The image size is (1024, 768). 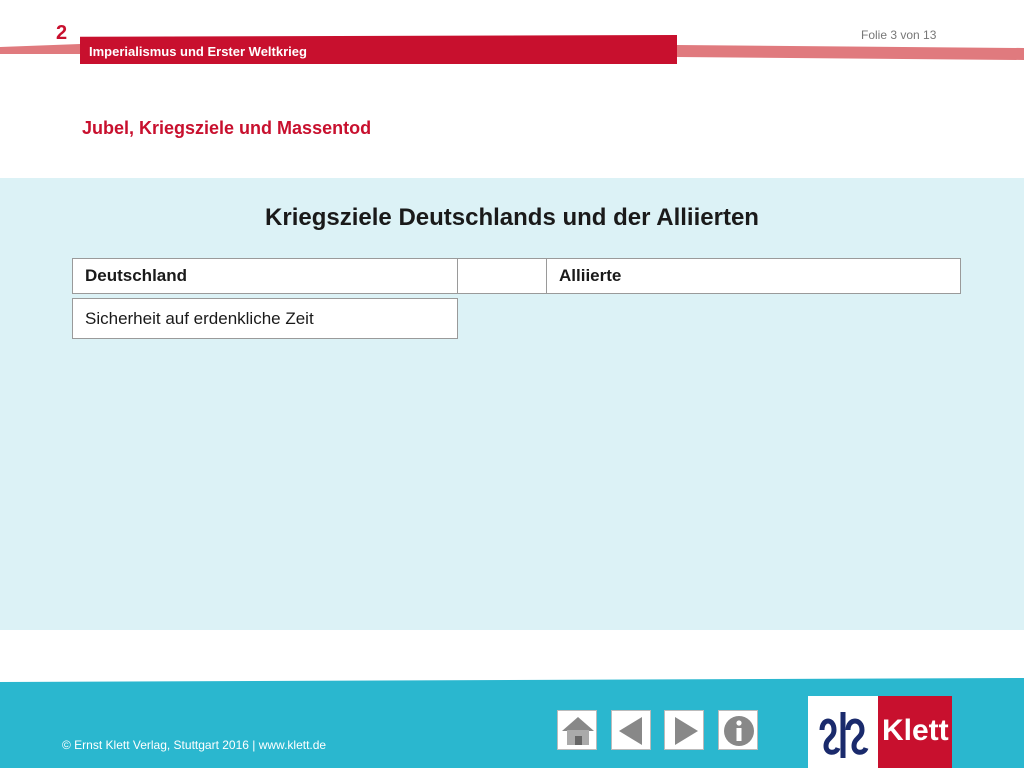 I want to click on previous-button, so click(x=631, y=730).